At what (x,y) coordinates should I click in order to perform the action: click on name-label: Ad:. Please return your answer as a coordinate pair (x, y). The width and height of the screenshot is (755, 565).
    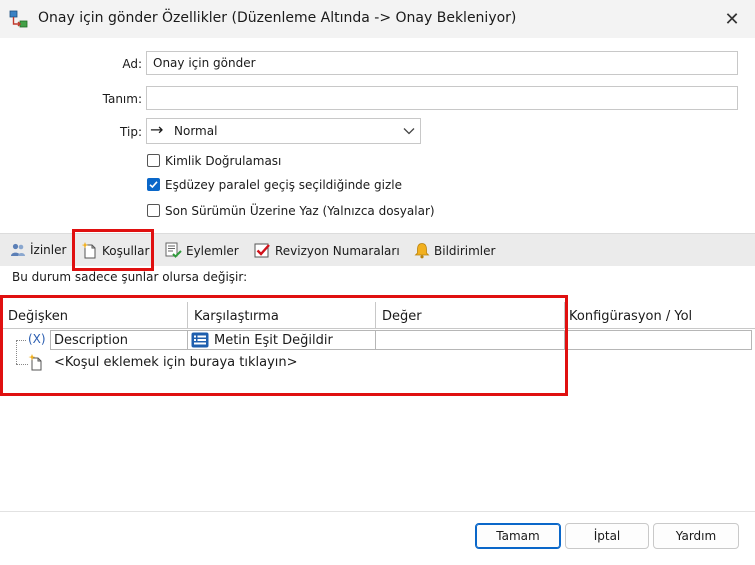
    Looking at the image, I should click on (132, 64).